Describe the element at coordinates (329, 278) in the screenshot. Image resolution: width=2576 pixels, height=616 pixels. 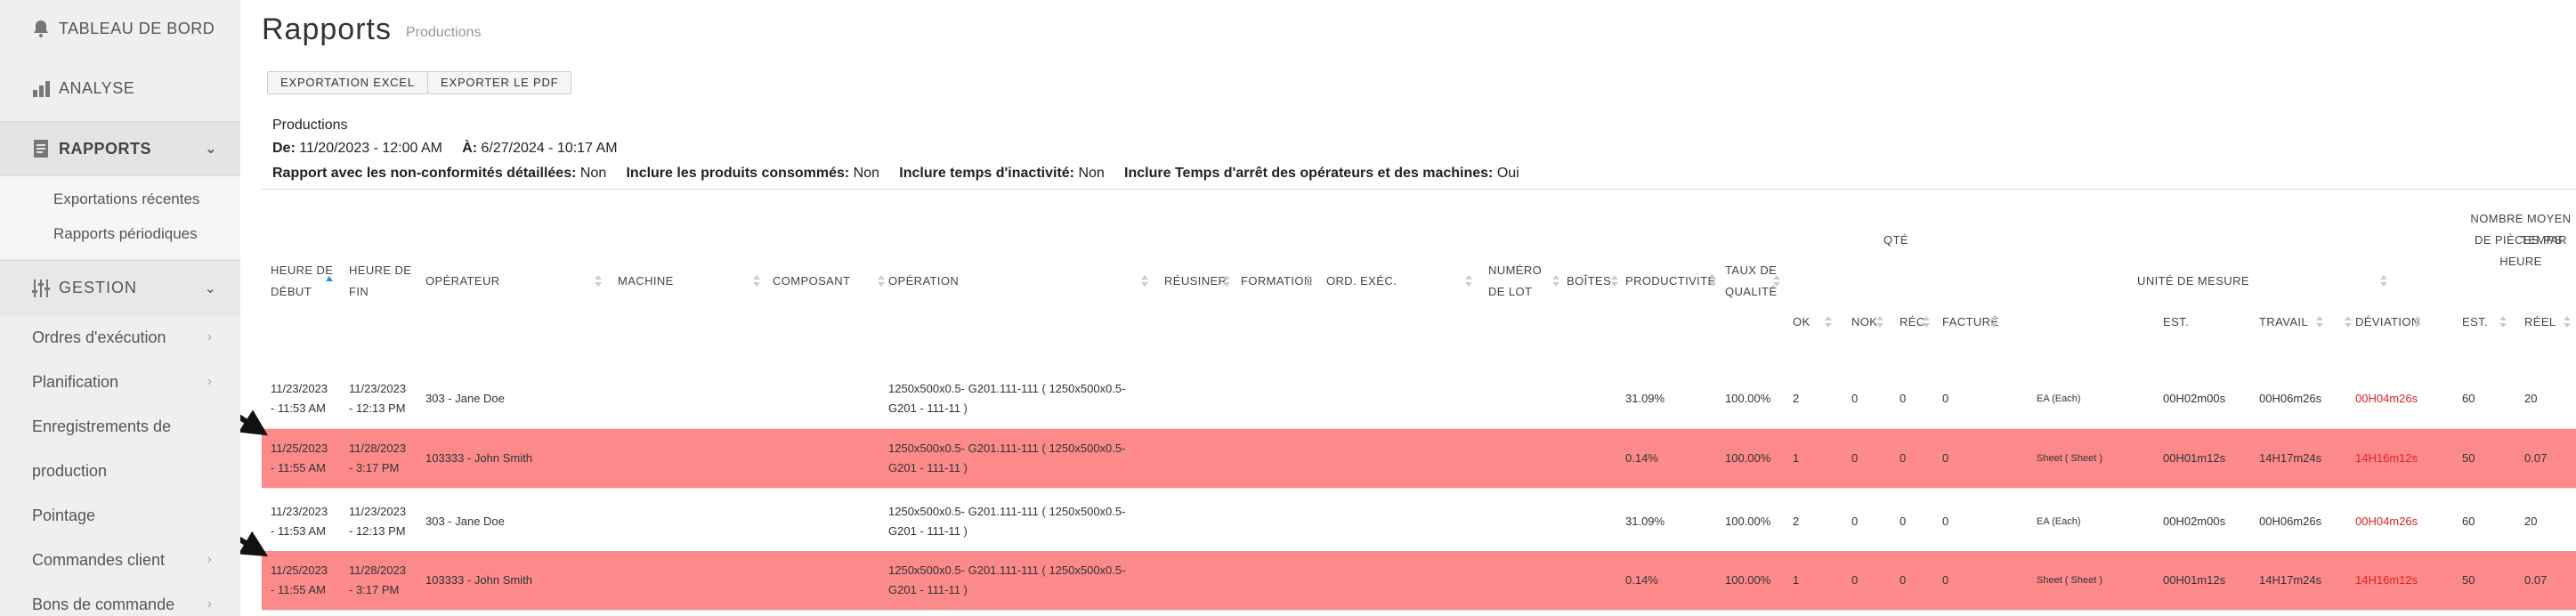
I see `sort-asc-icon` at that location.